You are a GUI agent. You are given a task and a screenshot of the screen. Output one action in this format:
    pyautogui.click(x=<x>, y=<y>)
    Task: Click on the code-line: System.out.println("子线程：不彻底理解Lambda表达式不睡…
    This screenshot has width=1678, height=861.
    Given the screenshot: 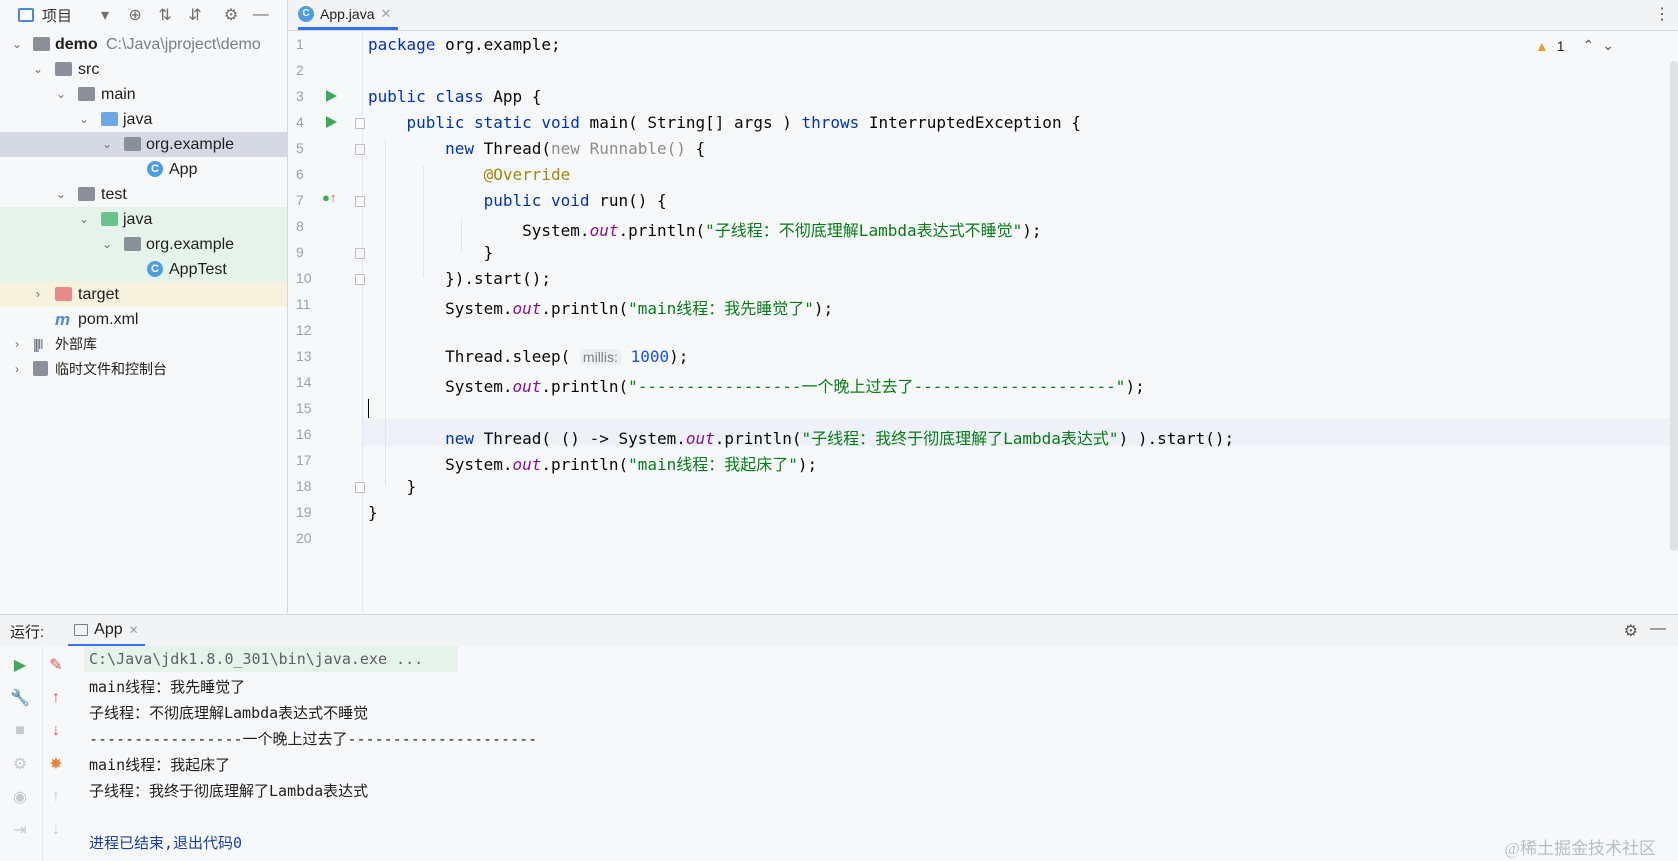 What is the action you would take?
    pyautogui.click(x=705, y=230)
    